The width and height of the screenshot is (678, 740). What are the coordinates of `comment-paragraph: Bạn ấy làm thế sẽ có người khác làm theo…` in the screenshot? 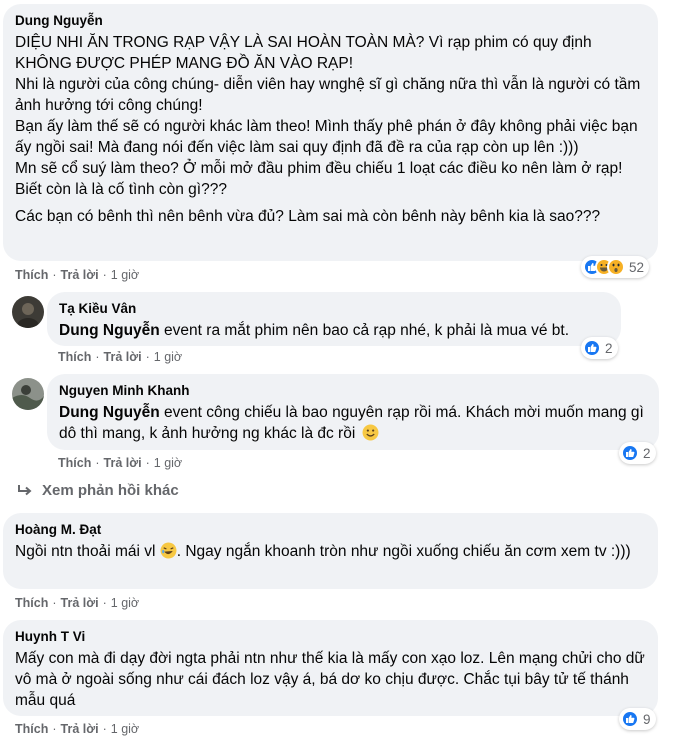 It's located at (326, 137).